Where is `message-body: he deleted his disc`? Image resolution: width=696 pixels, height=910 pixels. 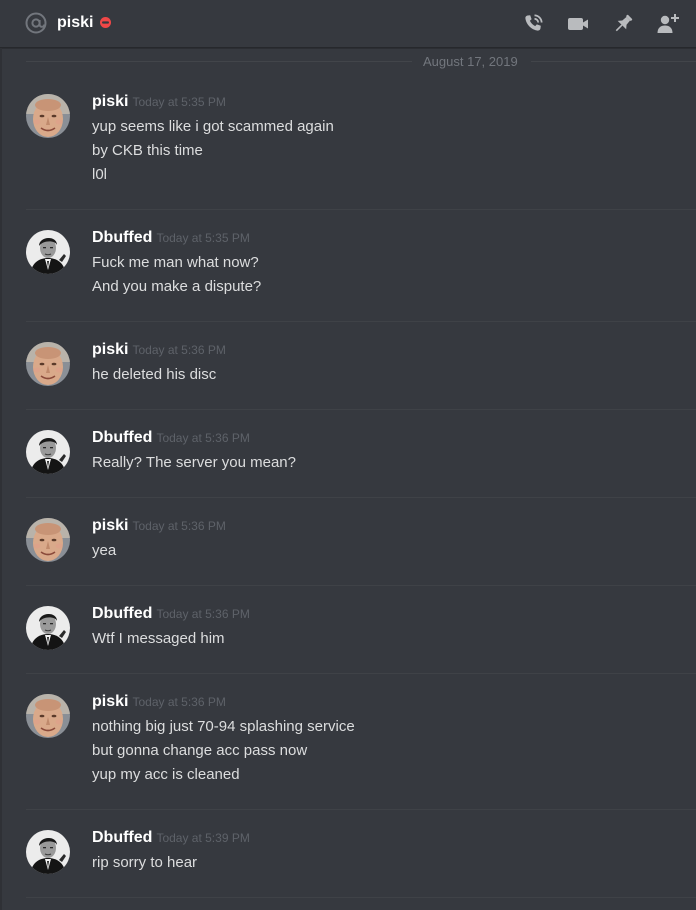
message-body: he deleted his disc is located at coordinates (154, 375).